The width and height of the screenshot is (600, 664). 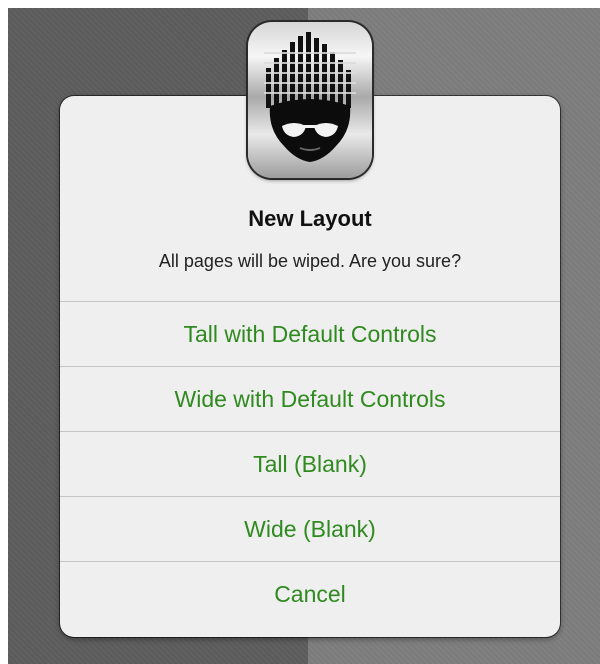 What do you see at coordinates (310, 261) in the screenshot?
I see `alert-message: All pages will be wiped. Are you sure?` at bounding box center [310, 261].